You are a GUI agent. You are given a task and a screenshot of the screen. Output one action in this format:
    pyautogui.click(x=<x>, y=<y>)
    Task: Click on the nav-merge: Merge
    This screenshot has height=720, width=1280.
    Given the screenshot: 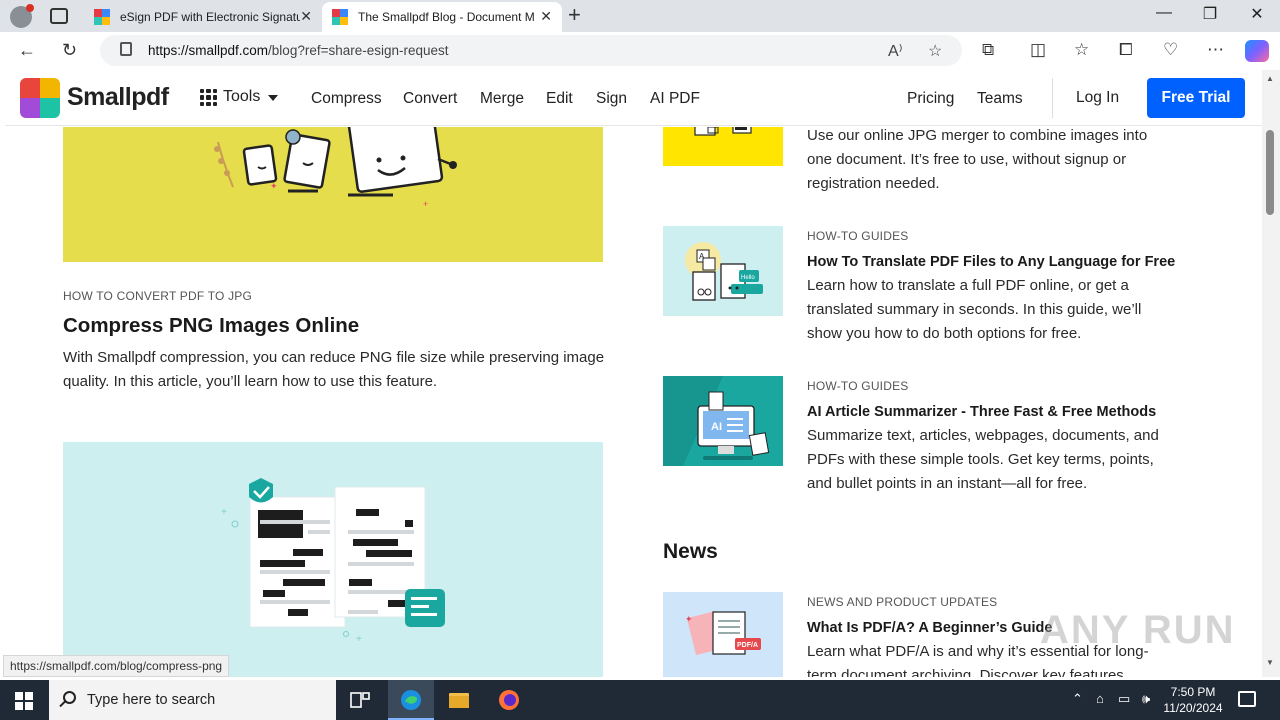 What is the action you would take?
    pyautogui.click(x=502, y=99)
    